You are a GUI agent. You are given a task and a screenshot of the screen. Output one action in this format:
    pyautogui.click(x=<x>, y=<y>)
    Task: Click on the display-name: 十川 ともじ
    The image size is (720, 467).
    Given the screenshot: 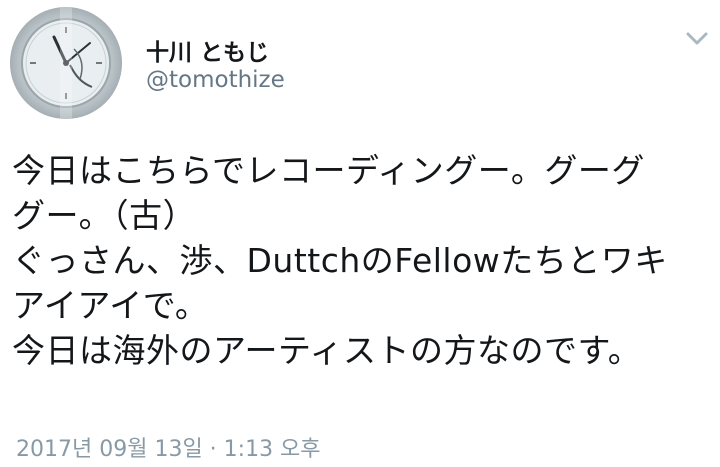 What is the action you would take?
    pyautogui.click(x=207, y=50)
    